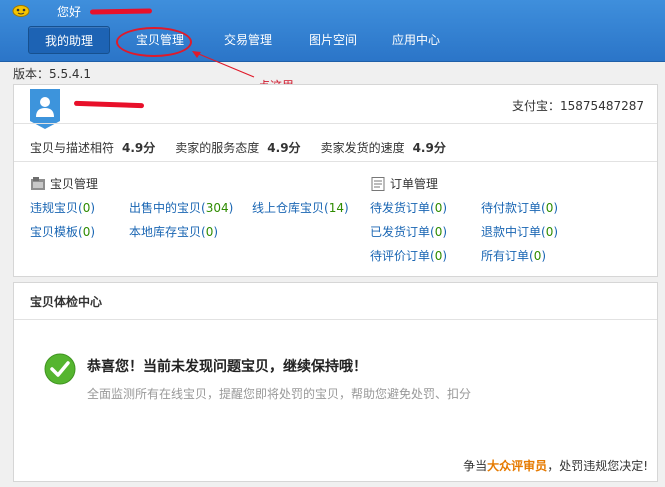  Describe the element at coordinates (69, 12) in the screenshot. I see `greeting-text: 您好` at that location.